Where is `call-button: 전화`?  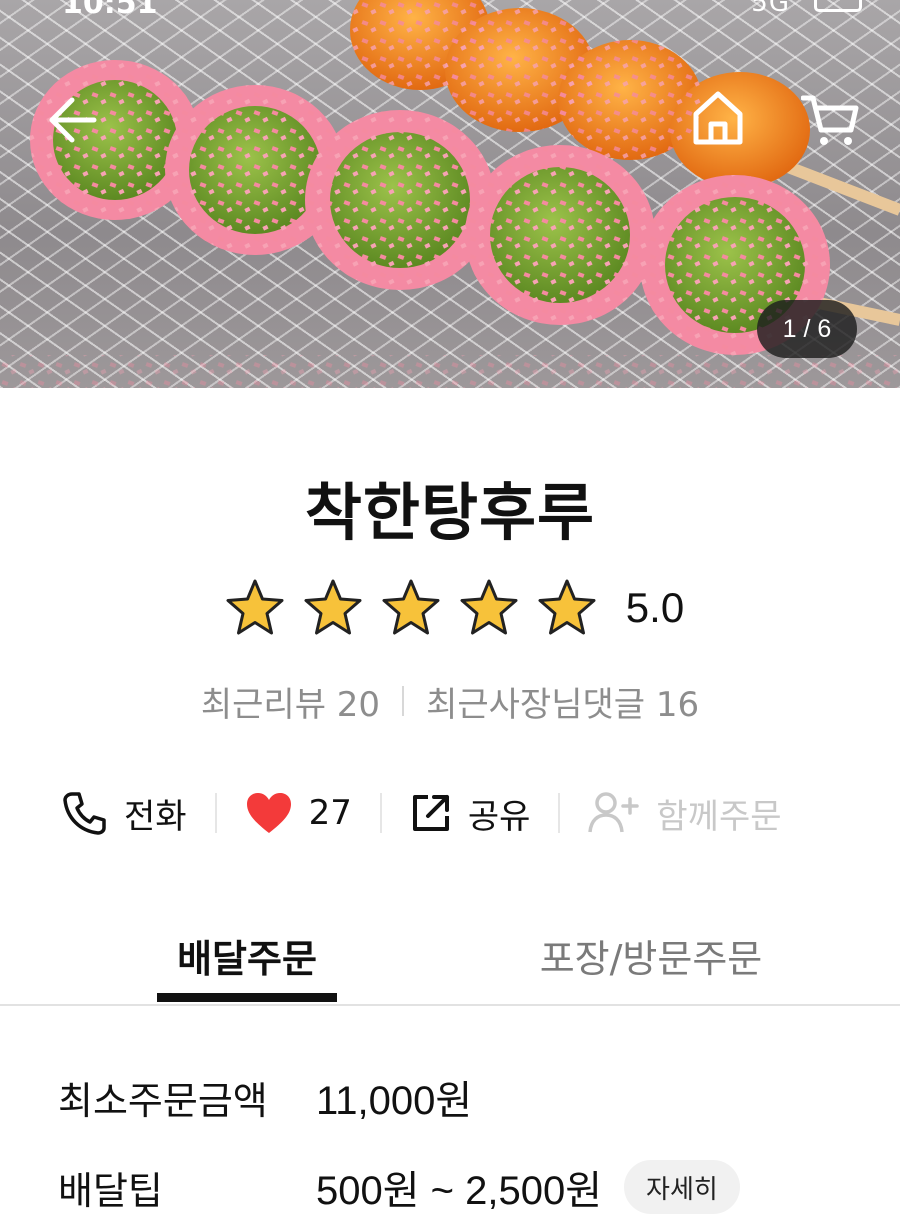
call-button: 전화 is located at coordinates (124, 813).